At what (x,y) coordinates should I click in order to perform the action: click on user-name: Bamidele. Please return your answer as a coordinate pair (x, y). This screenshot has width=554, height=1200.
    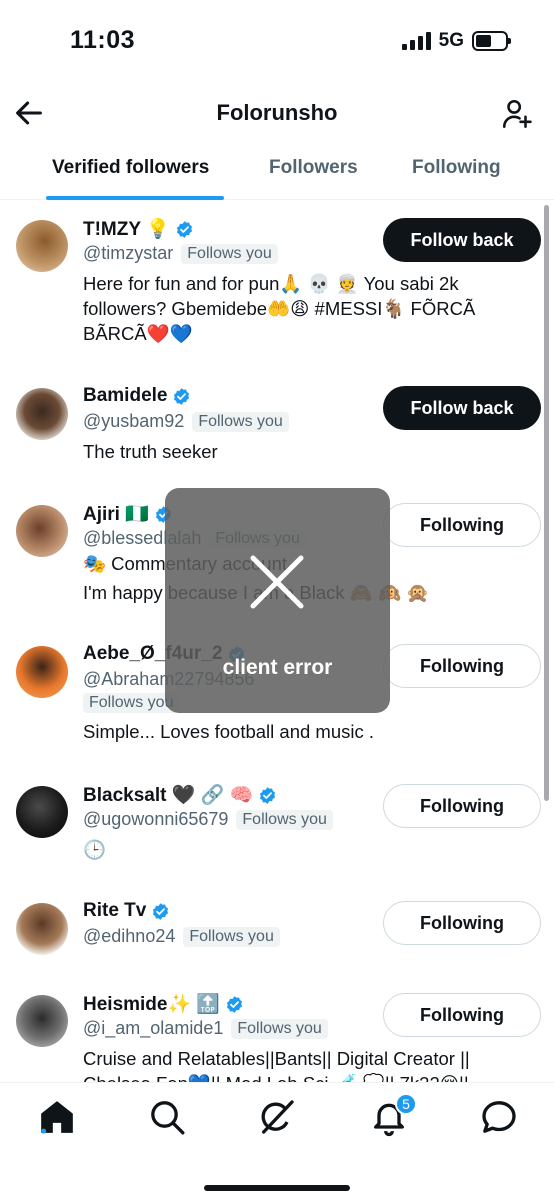
    Looking at the image, I should click on (125, 395).